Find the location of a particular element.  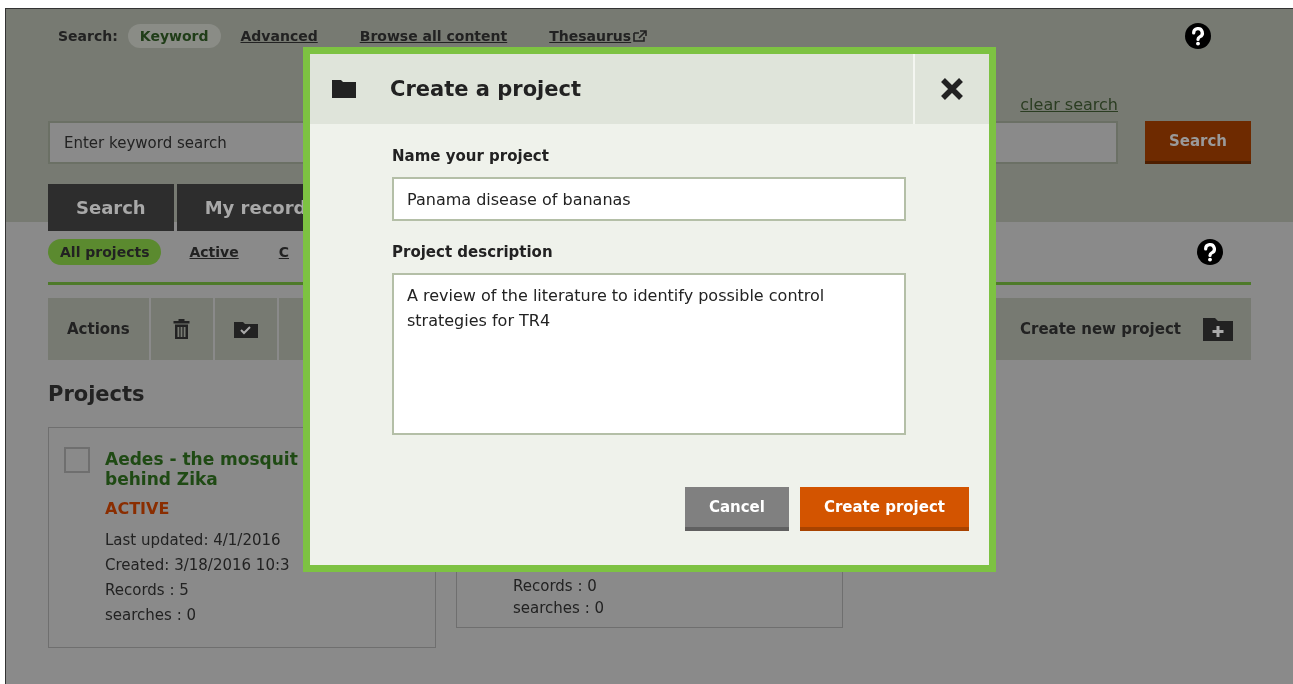

clear-search-link: clear search is located at coordinates (1069, 104).